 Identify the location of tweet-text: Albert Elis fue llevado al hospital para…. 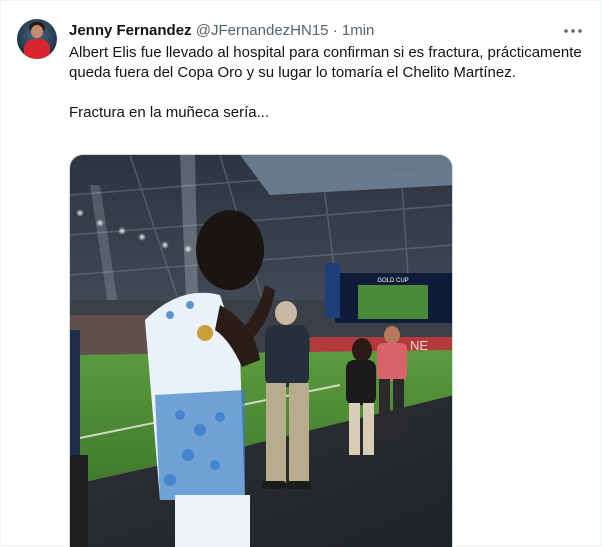
(329, 83).